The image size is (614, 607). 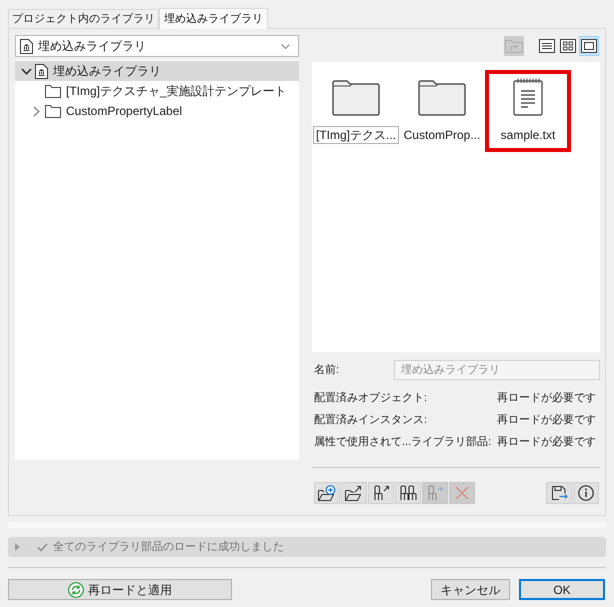 I want to click on floppy-disk-icon, so click(x=559, y=493).